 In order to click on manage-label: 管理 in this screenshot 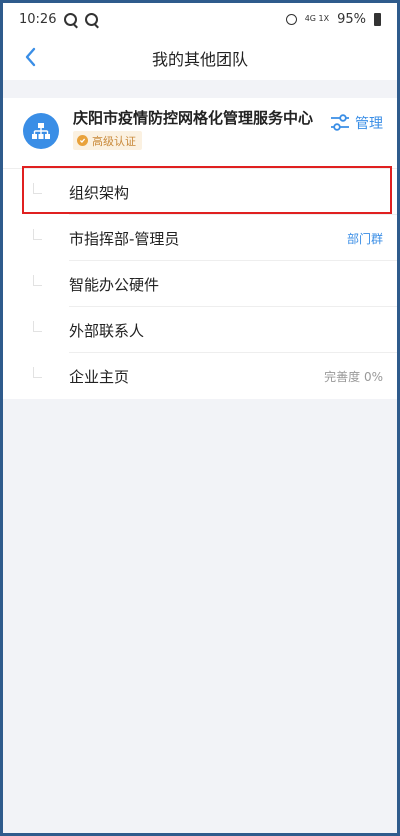, I will do `click(369, 124)`.